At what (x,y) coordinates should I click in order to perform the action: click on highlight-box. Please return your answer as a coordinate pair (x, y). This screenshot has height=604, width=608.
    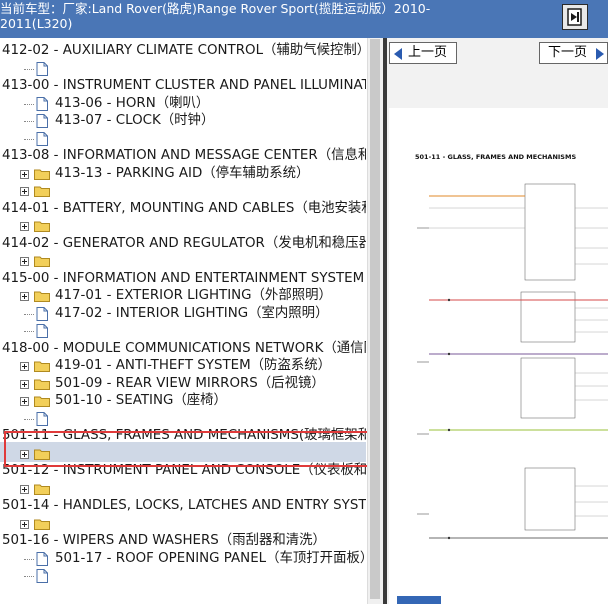
    Looking at the image, I should click on (190, 449).